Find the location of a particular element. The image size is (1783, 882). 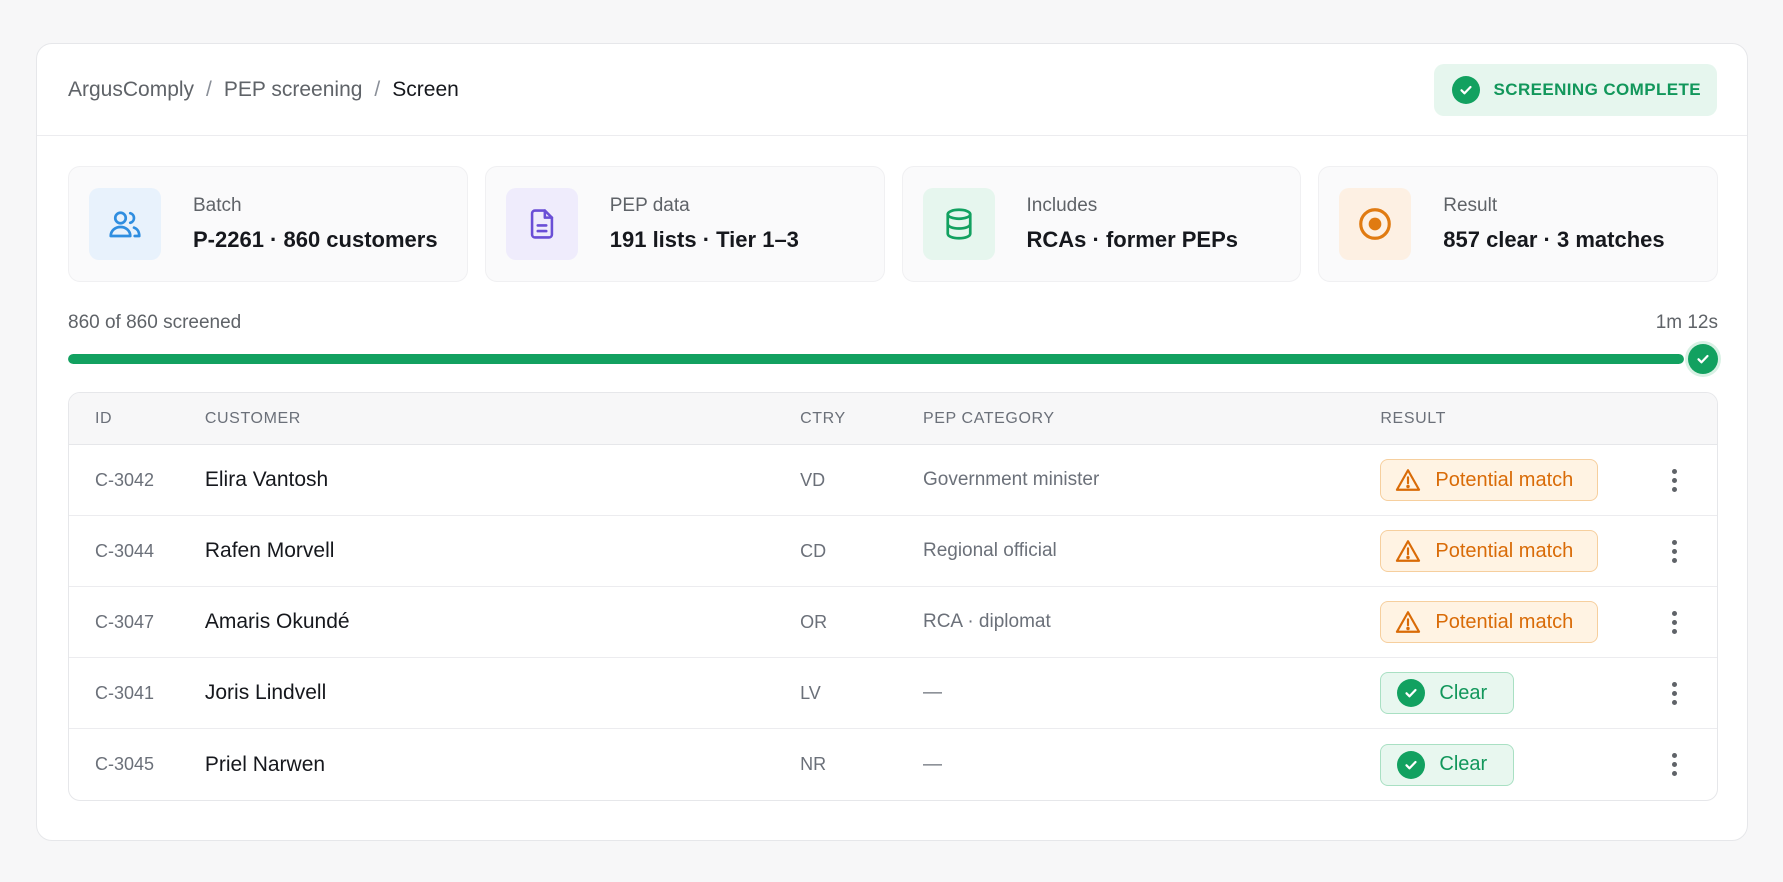

progress-label: 860 of 860 screened is located at coordinates (155, 322).